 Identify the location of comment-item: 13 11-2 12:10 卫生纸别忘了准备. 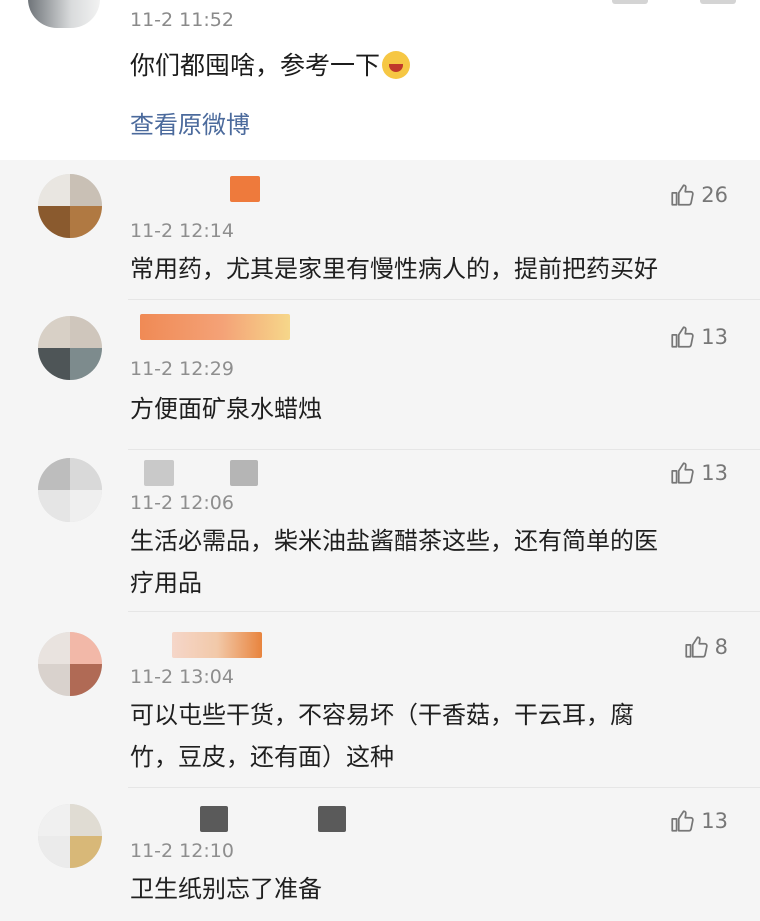
(380, 854).